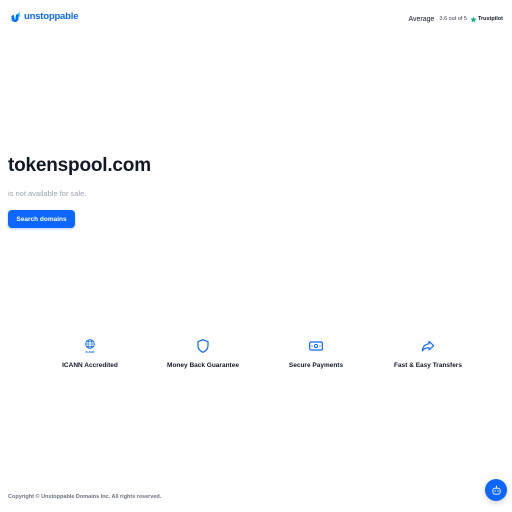 The width and height of the screenshot is (512, 512). What do you see at coordinates (421, 19) in the screenshot?
I see `rating-average-label: Average` at bounding box center [421, 19].